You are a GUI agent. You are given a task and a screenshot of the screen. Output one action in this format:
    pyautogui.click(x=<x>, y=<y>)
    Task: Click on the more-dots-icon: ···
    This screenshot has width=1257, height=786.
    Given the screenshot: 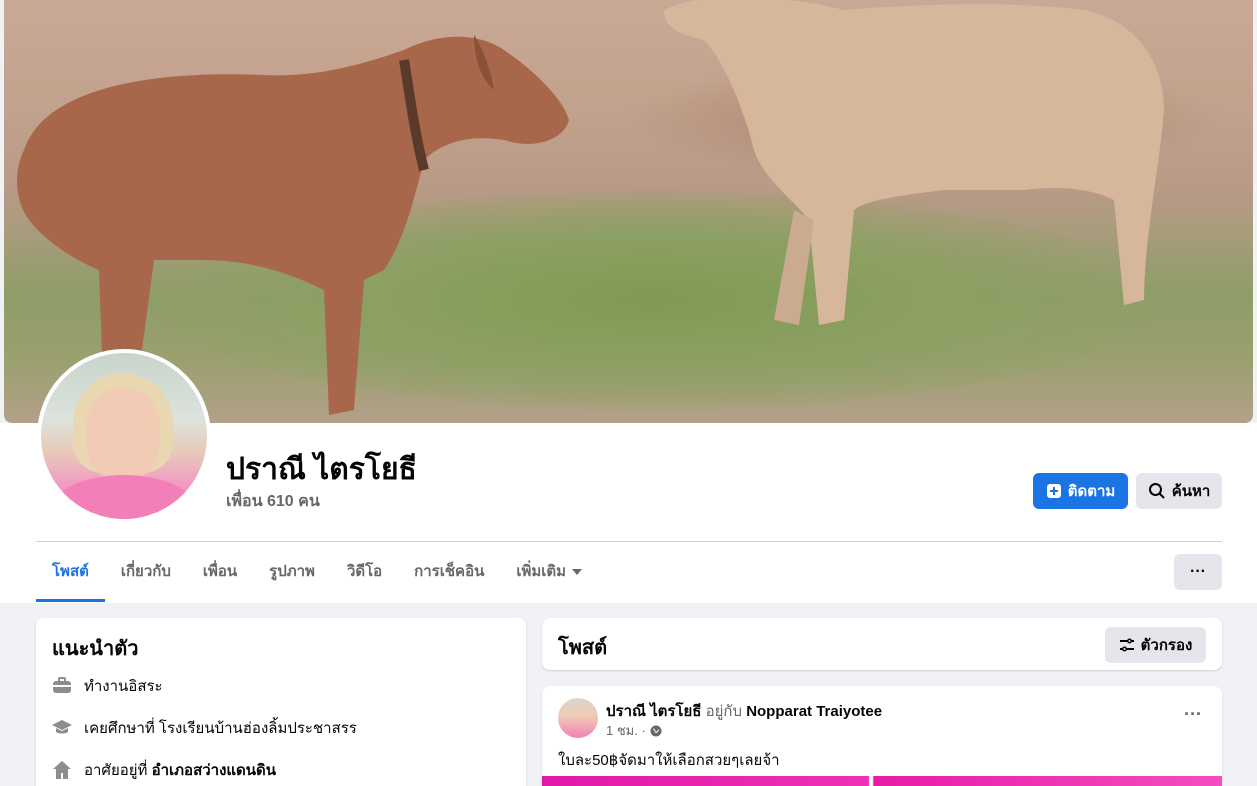 What is the action you would take?
    pyautogui.click(x=1198, y=571)
    